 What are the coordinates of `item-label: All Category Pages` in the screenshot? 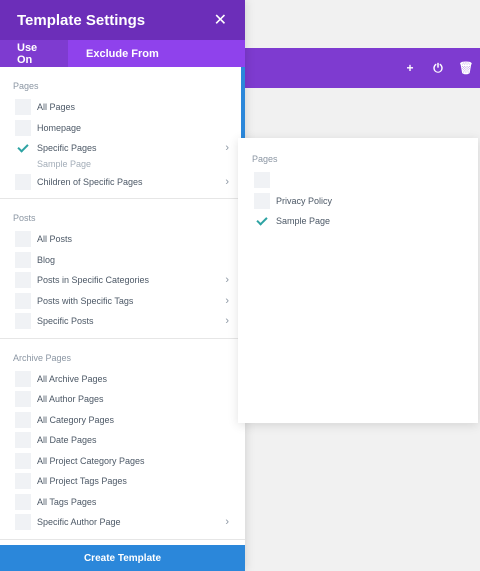 It's located at (76, 419).